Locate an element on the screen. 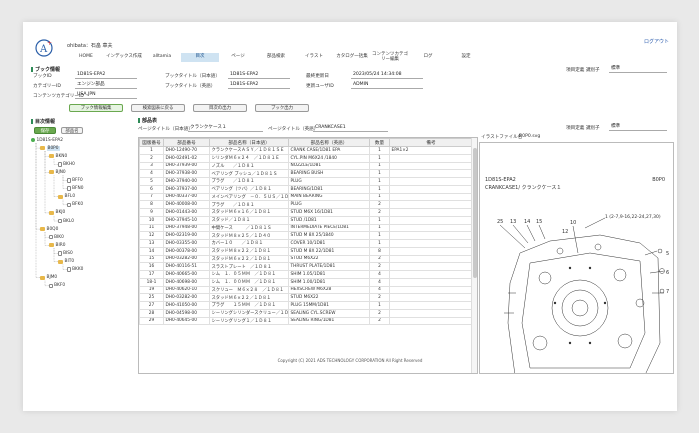  table-cell: DH0-40337-00 is located at coordinates (186, 197).